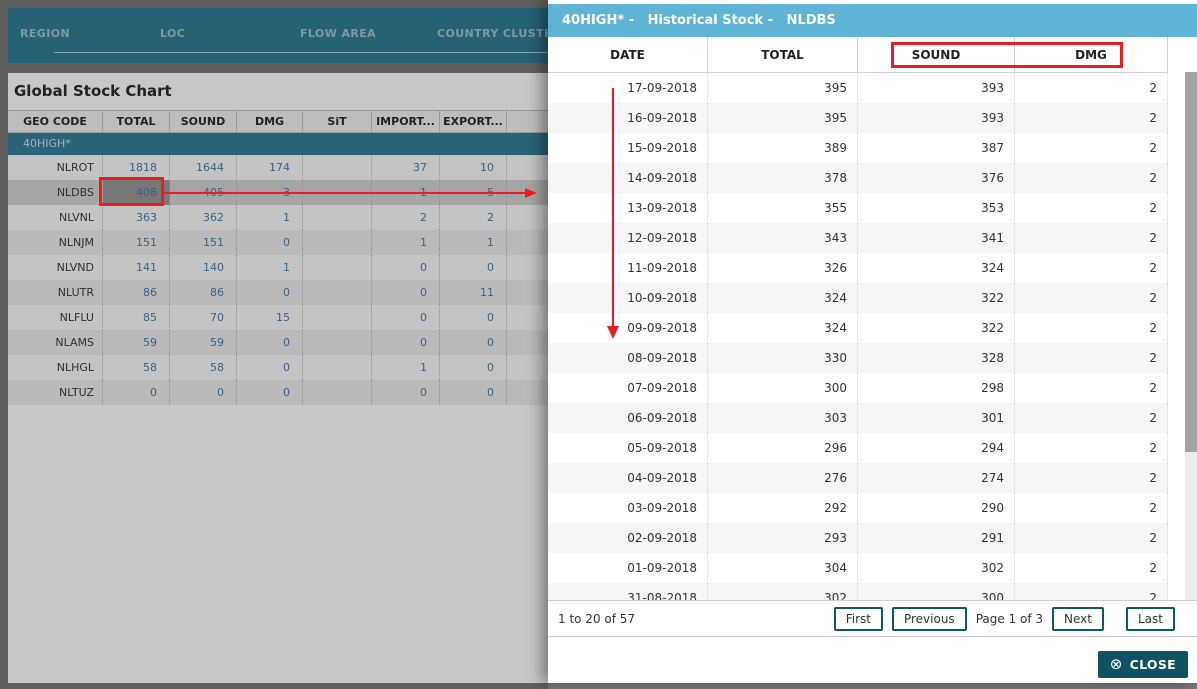 The width and height of the screenshot is (1197, 689). I want to click on value-cell: 328, so click(936, 358).